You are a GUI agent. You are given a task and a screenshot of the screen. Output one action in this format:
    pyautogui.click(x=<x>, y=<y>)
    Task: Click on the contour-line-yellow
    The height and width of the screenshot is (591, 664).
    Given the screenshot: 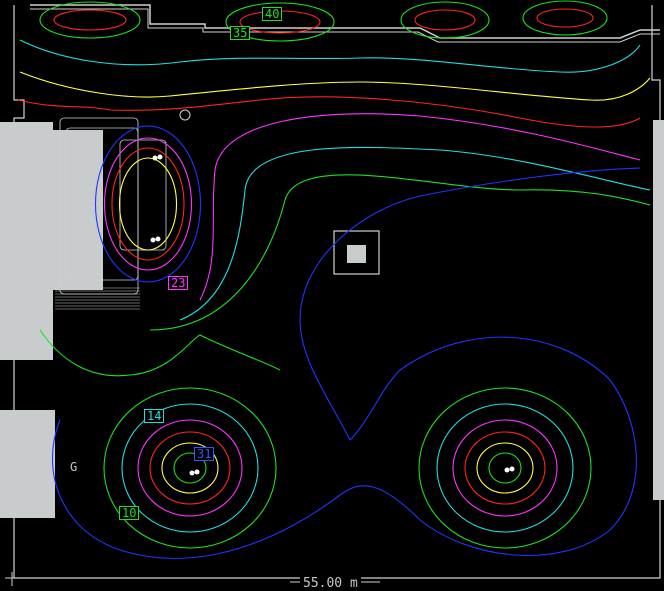 What is the action you would take?
    pyautogui.click(x=505, y=468)
    